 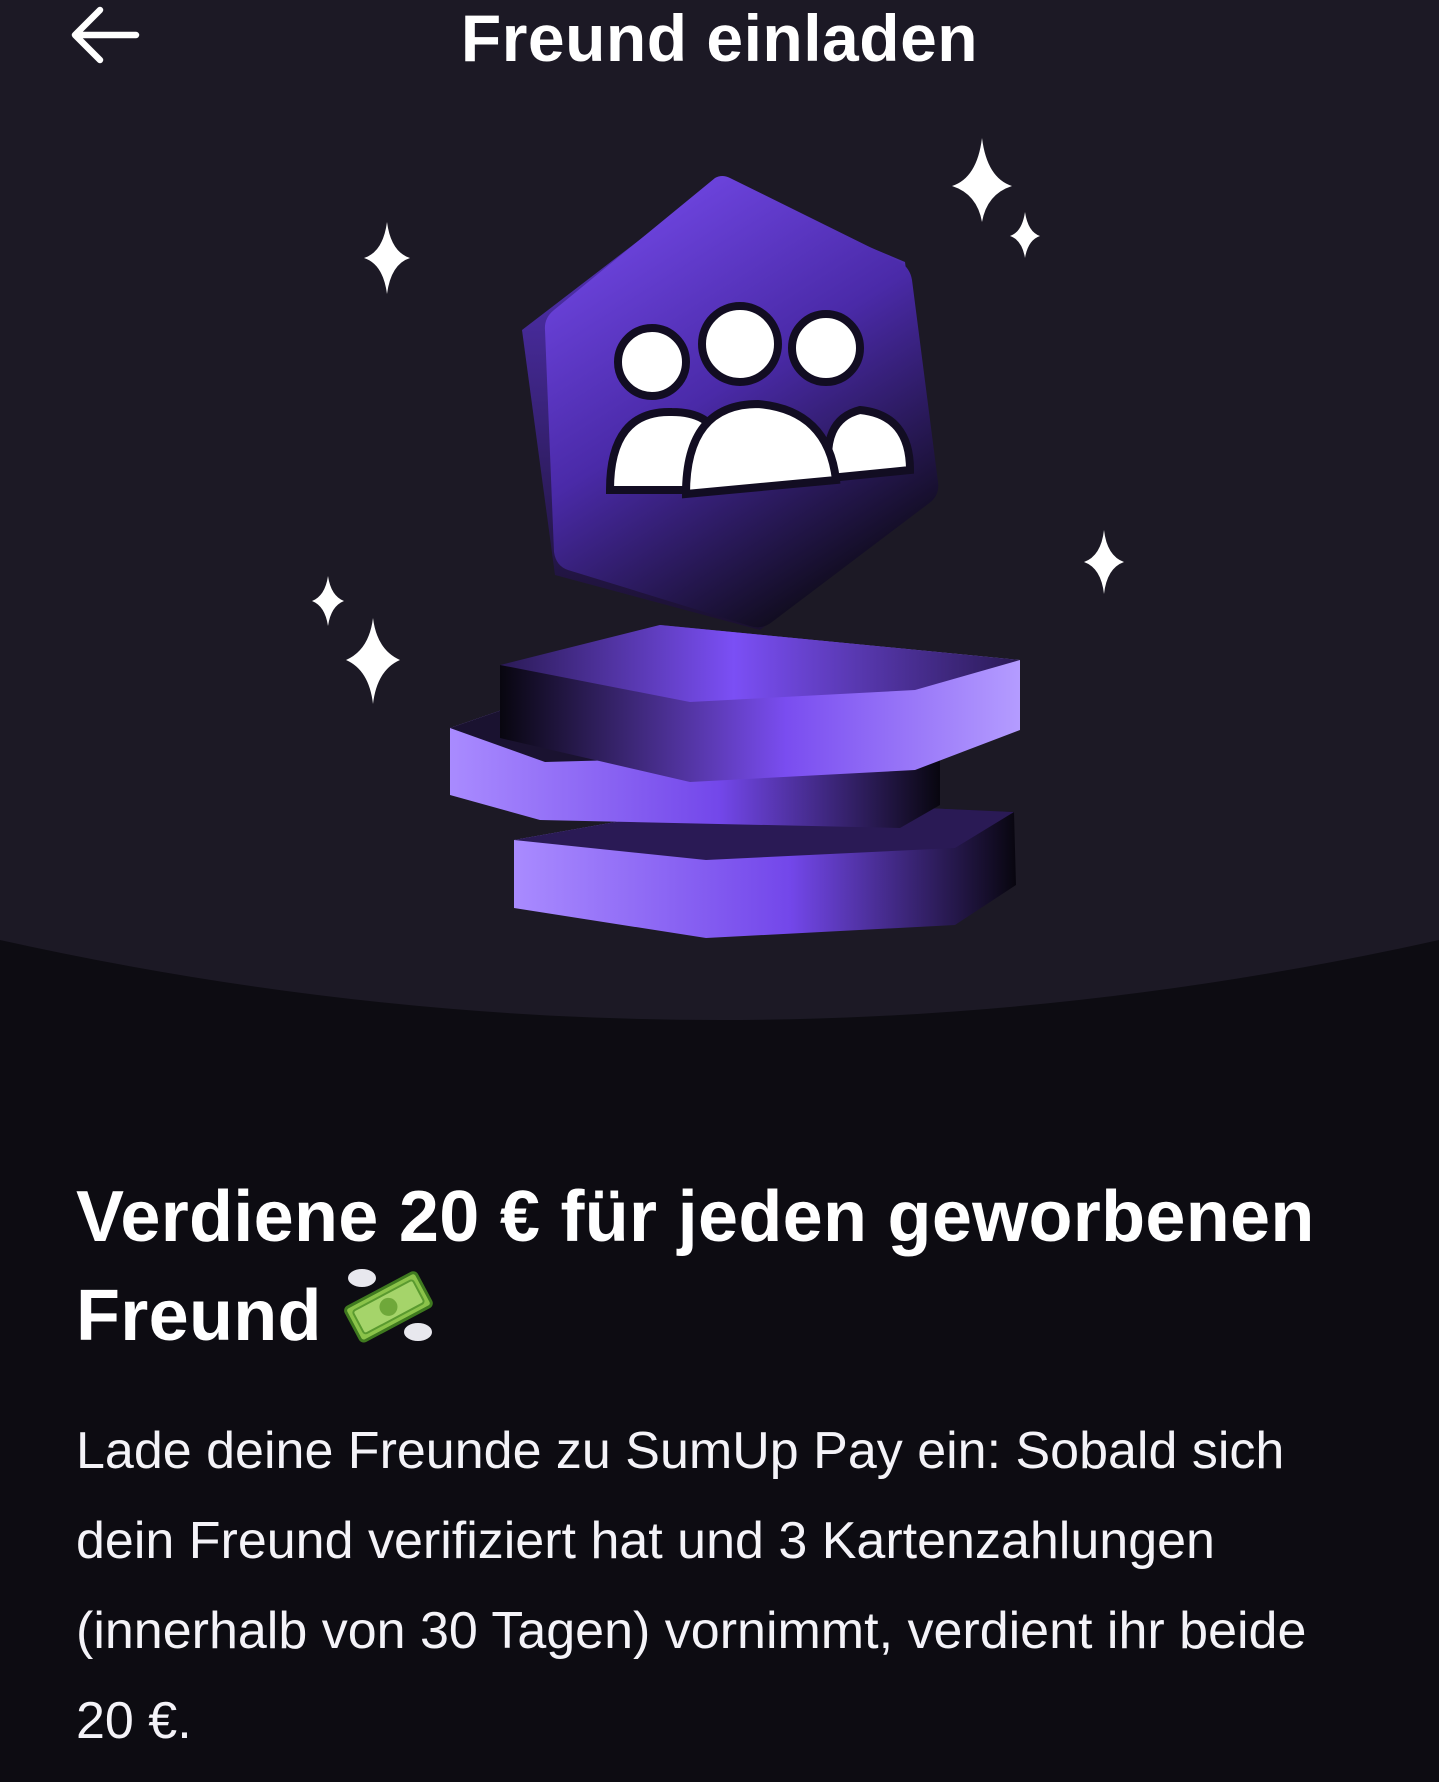 I want to click on badge-hexagon, so click(x=730, y=403).